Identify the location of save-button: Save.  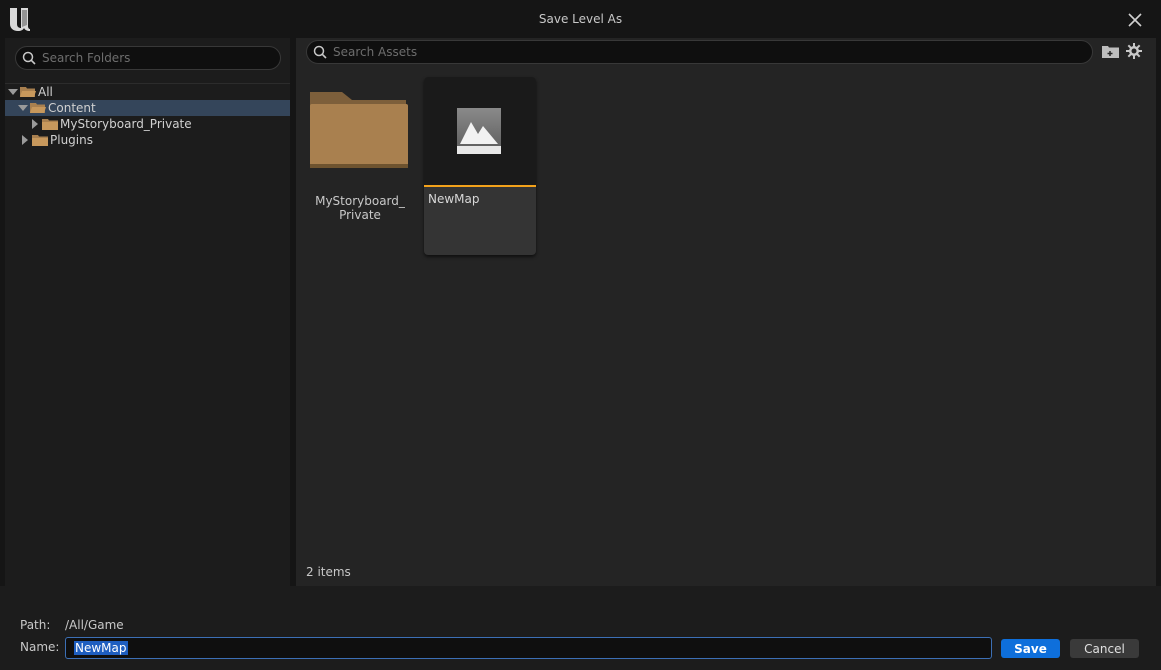
(1030, 648).